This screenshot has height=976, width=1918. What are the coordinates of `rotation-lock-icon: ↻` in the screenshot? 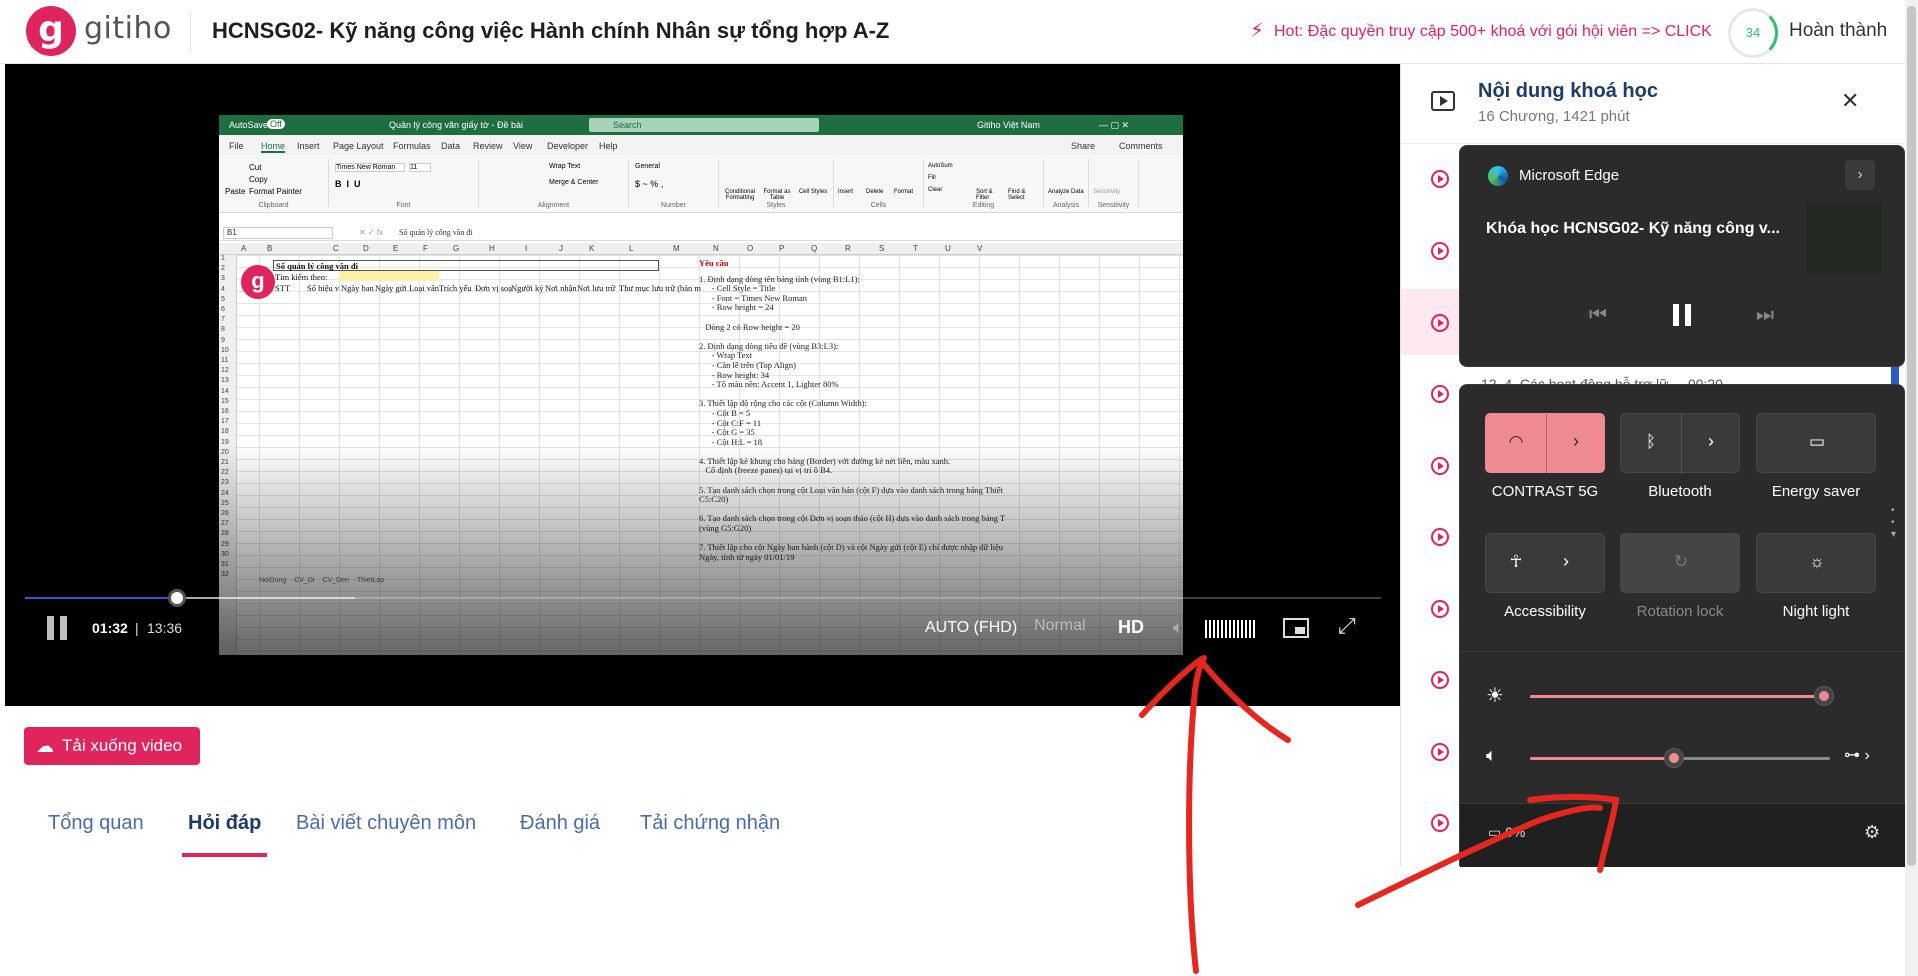 It's located at (1681, 561).